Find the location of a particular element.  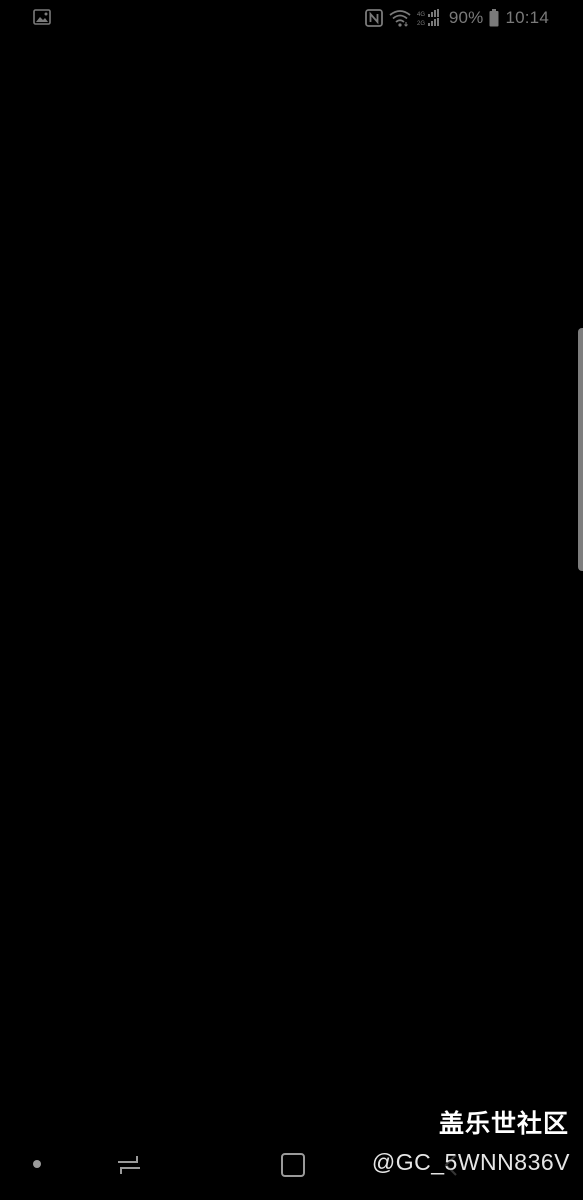

recent-apps-icon is located at coordinates (129, 1165).